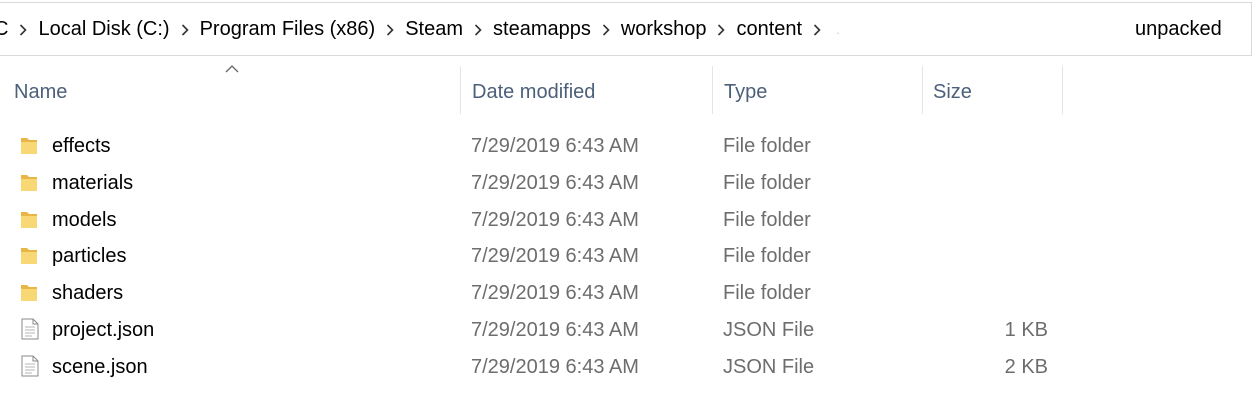  What do you see at coordinates (41, 92) in the screenshot?
I see `column-header-name-label: Name` at bounding box center [41, 92].